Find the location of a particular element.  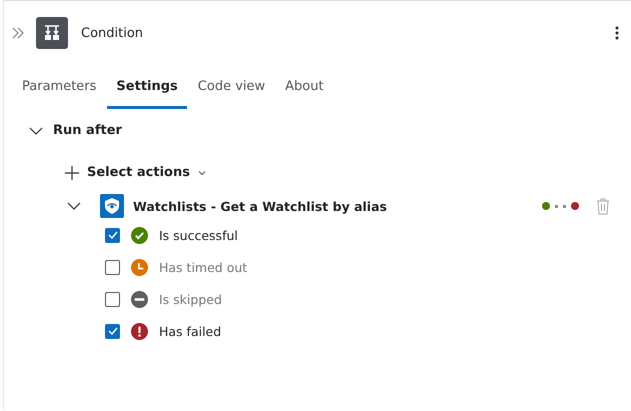

status-label: Has failed is located at coordinates (190, 331).